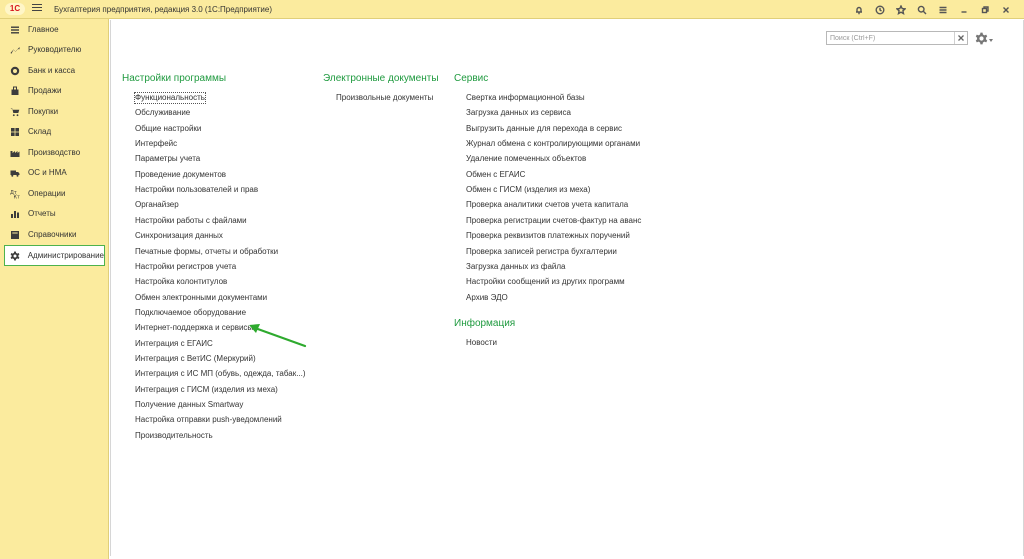 This screenshot has height=559, width=1024. What do you see at coordinates (384, 98) in the screenshot?
I see `link-edocs-item: Произвольные документы` at bounding box center [384, 98].